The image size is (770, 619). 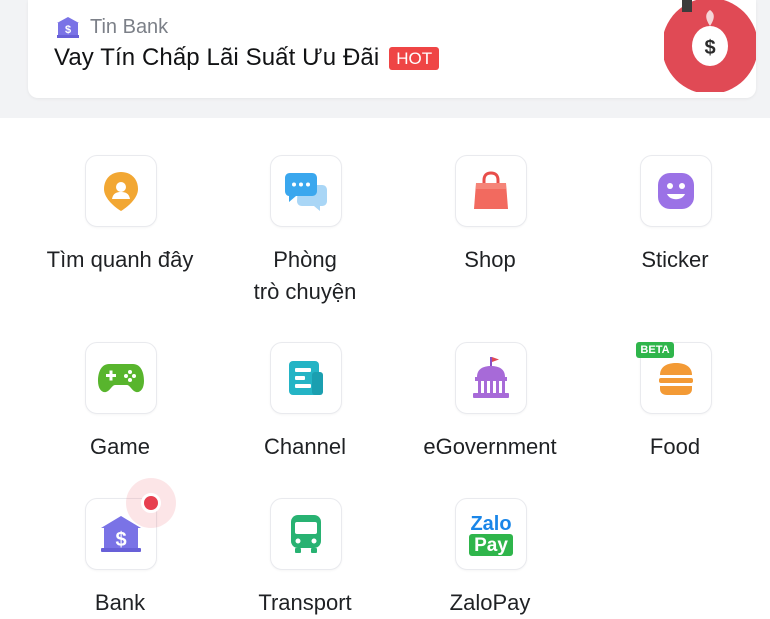 I want to click on app-sticker, so click(x=676, y=191).